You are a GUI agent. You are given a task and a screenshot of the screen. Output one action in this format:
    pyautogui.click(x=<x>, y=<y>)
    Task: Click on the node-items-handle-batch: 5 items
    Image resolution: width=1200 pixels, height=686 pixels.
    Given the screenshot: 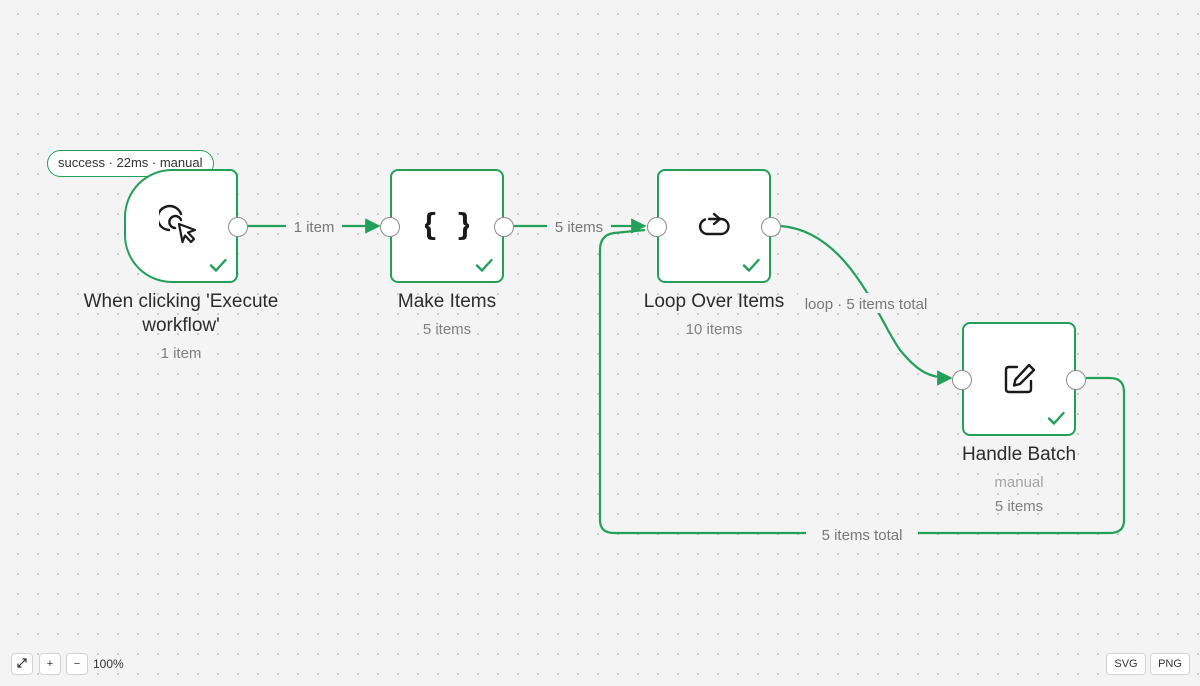 What is the action you would take?
    pyautogui.click(x=1019, y=506)
    